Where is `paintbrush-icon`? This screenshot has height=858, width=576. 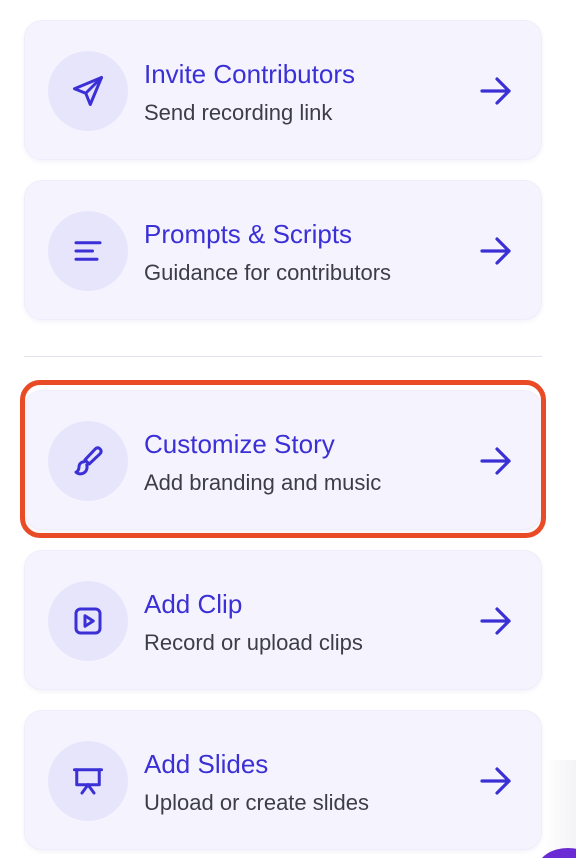
paintbrush-icon is located at coordinates (88, 461).